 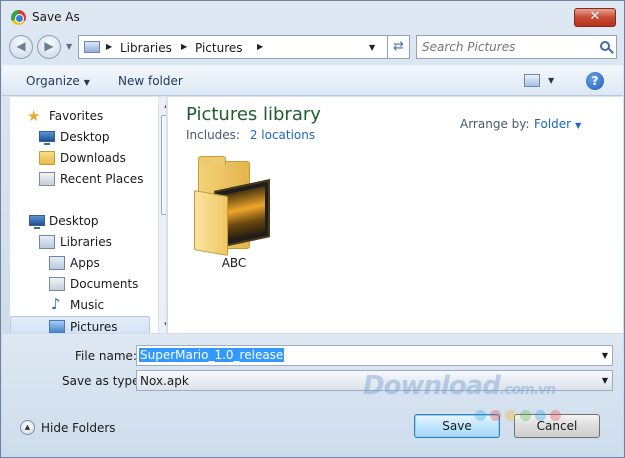 What do you see at coordinates (21, 47) in the screenshot?
I see `back-button: ◀` at bounding box center [21, 47].